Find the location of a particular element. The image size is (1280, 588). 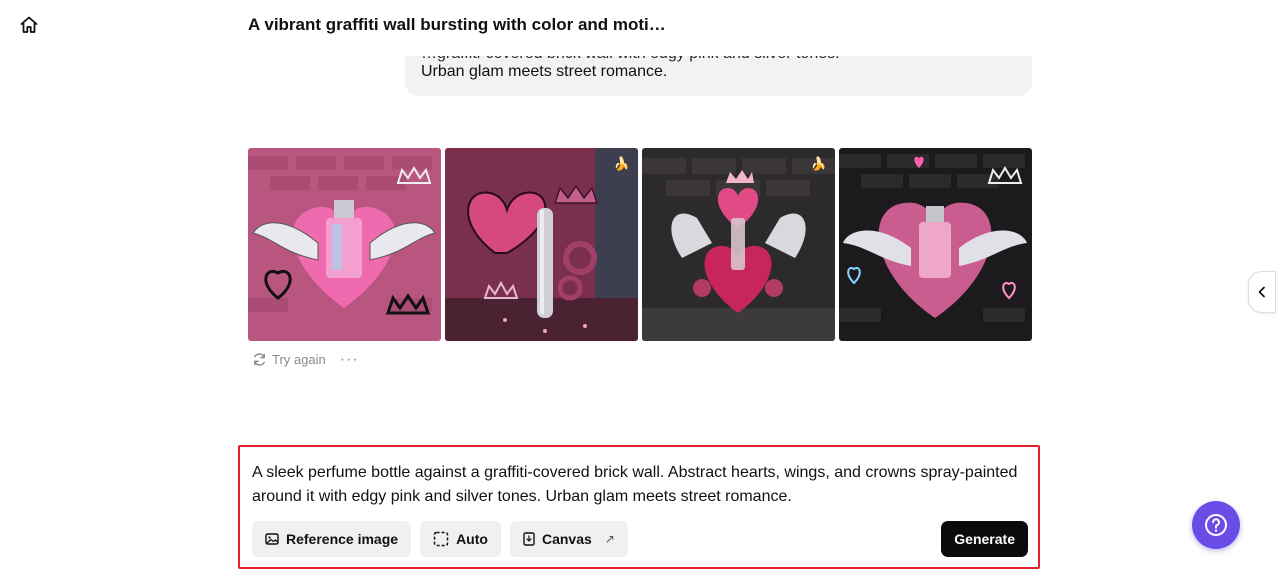

canvas-label: Canvas is located at coordinates (566, 539).